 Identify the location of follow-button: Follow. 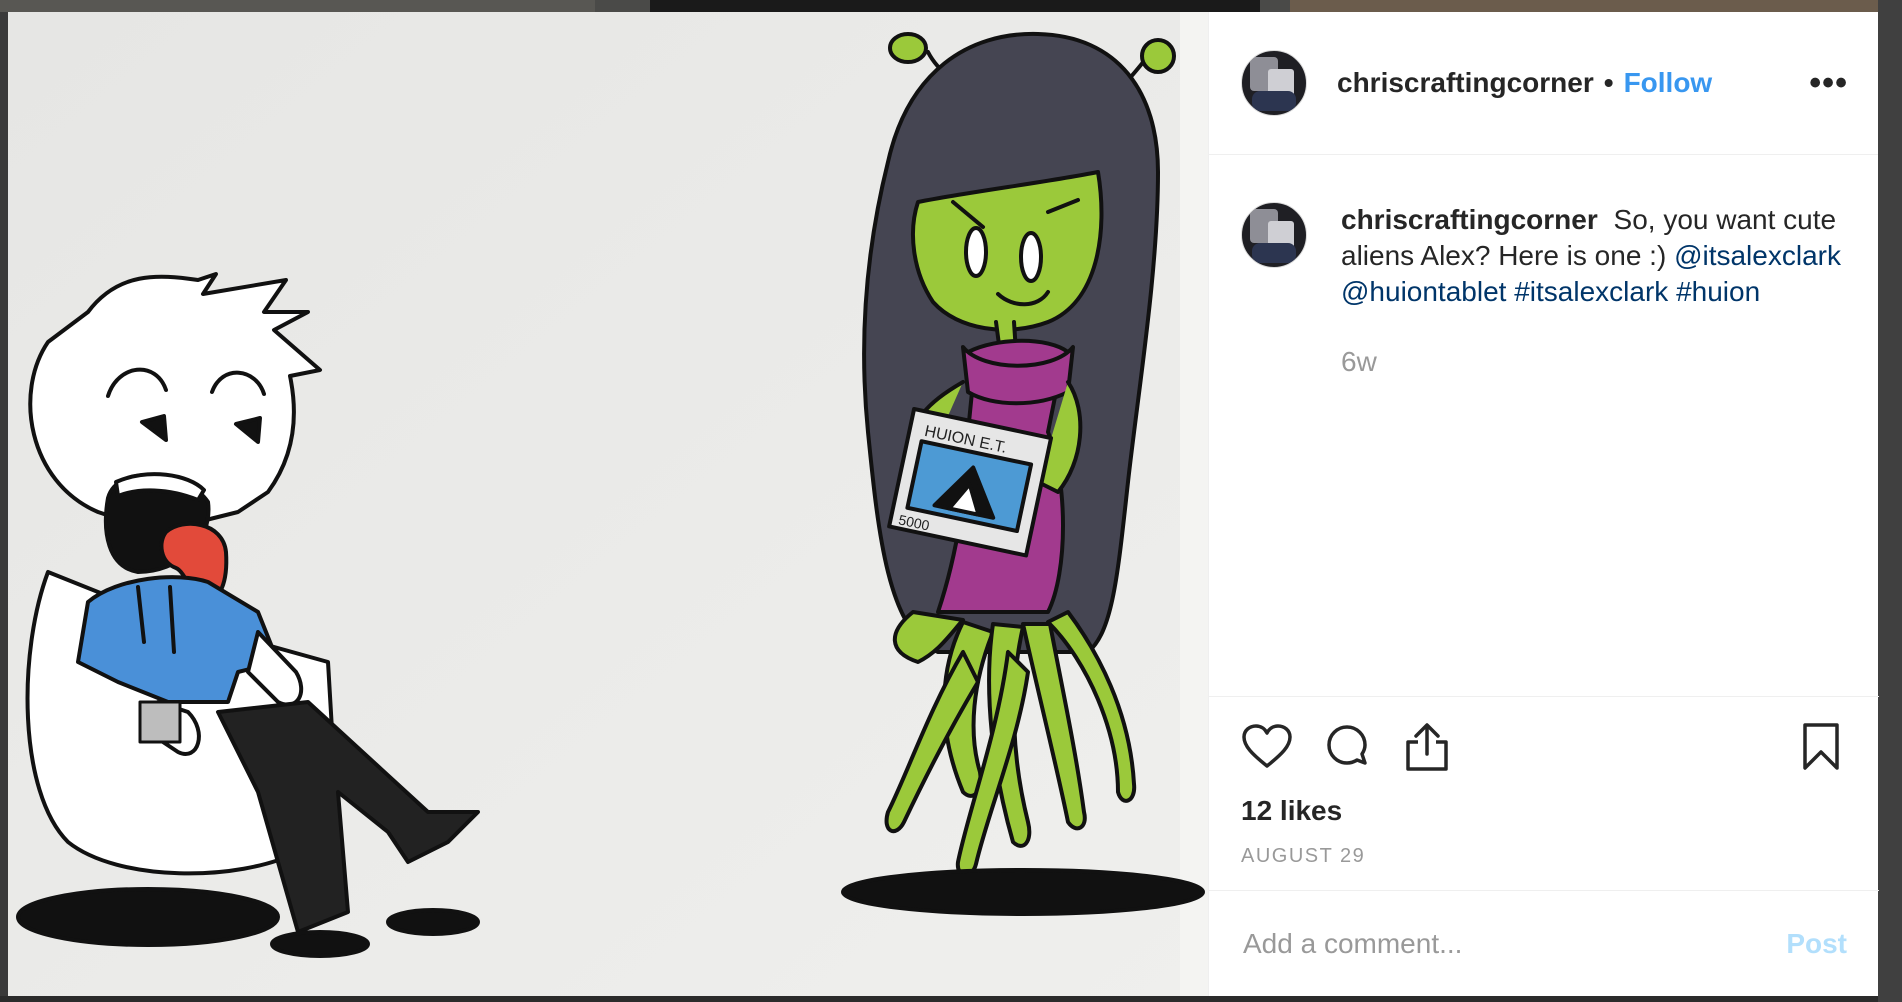
(1668, 83).